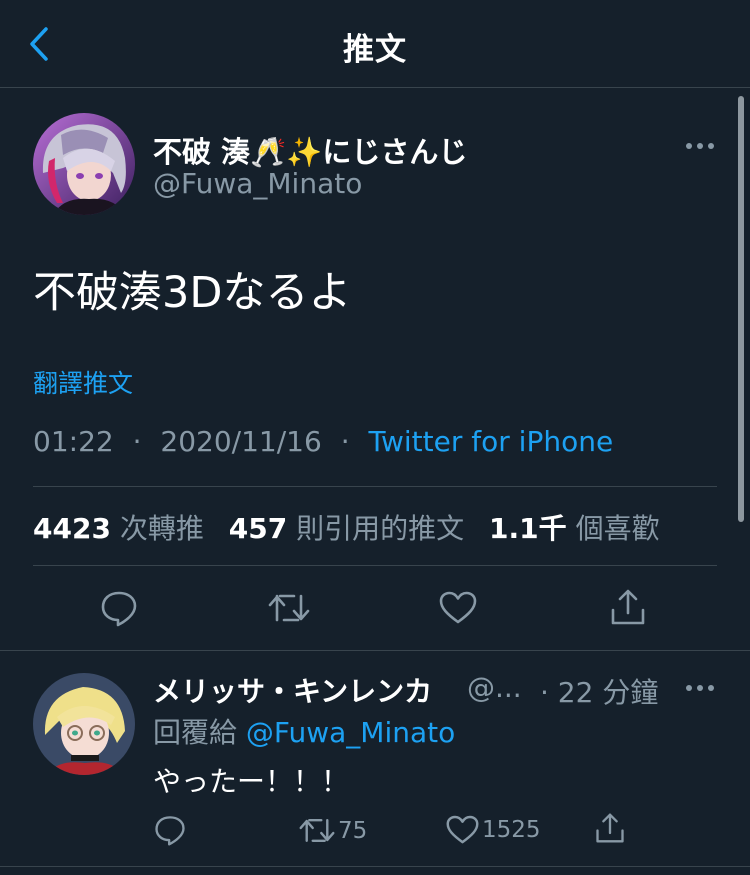  Describe the element at coordinates (251, 781) in the screenshot. I see `reply-text: やったー！！！` at that location.